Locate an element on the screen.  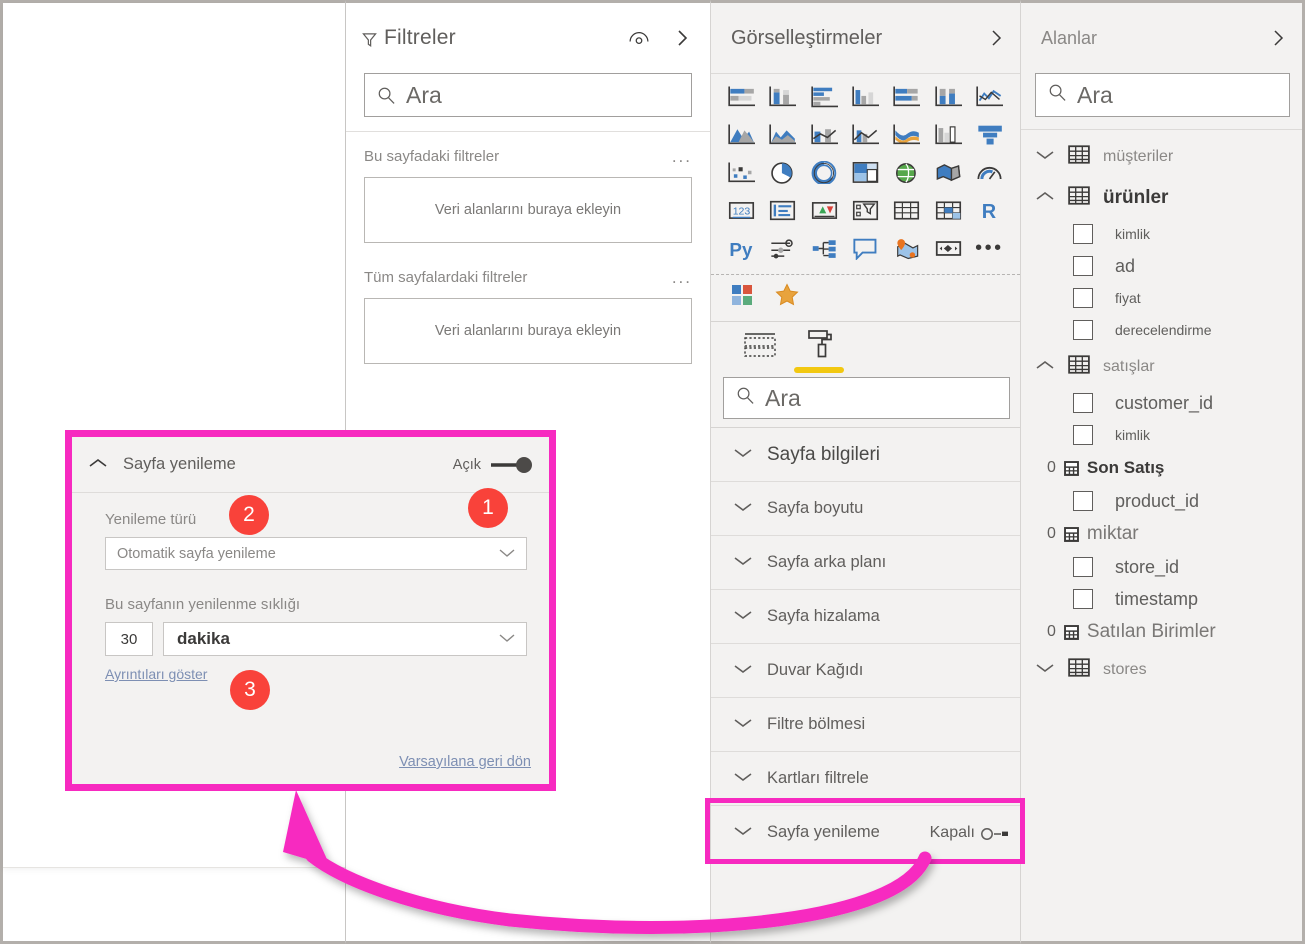
format-section-row: Sayfa hizalama is located at coordinates (865, 617).